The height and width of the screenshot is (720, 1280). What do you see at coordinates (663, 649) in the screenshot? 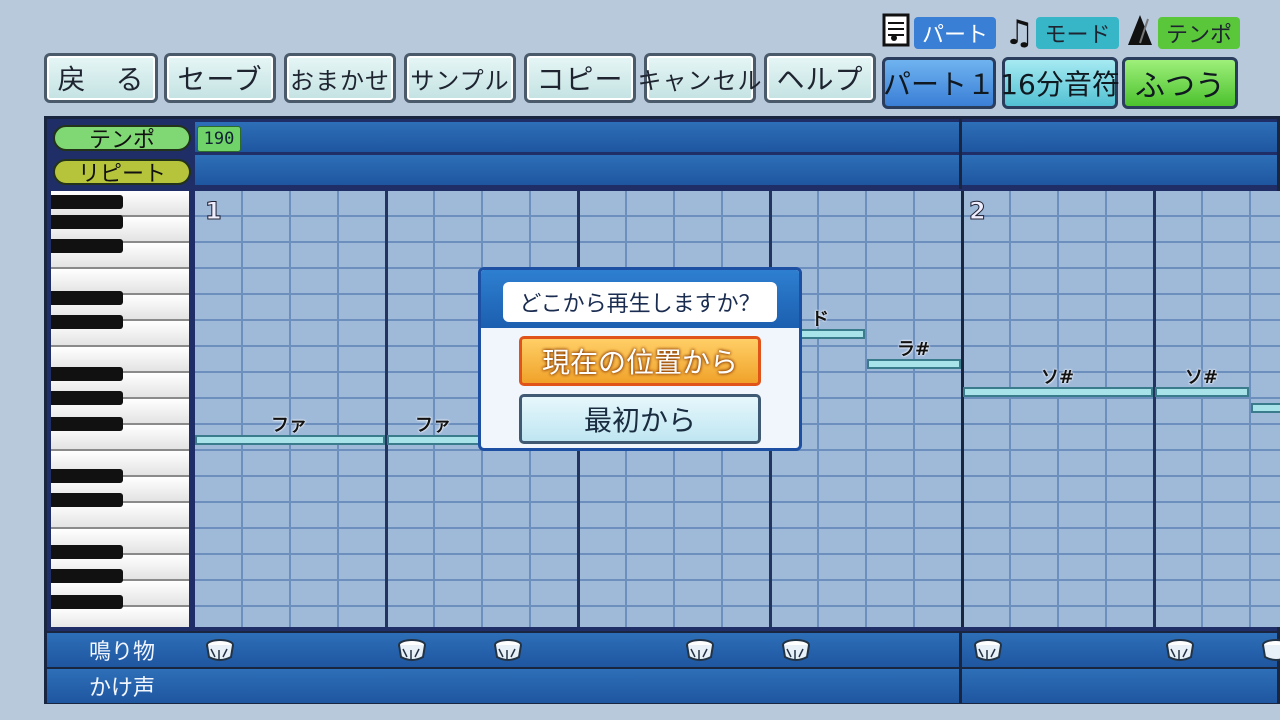
I see `percussion-track: 鳴り物` at bounding box center [663, 649].